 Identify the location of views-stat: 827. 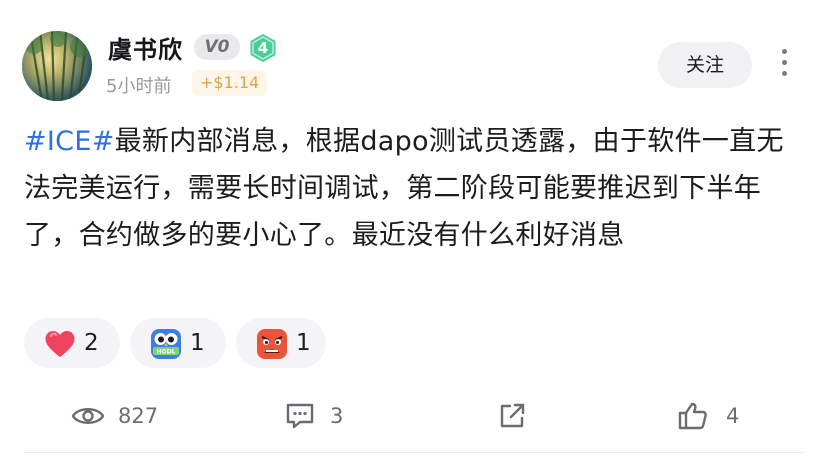
(125, 416).